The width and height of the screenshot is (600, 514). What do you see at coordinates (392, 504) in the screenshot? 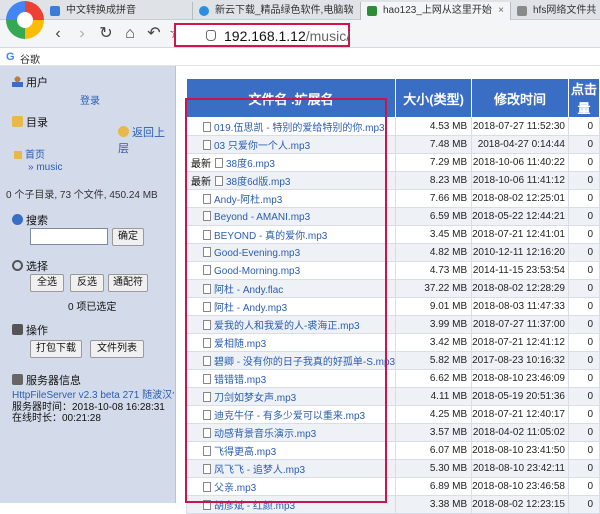
I see `table-row: 胡彦斌 - 红颜.mp3 3.38 MB 2018-08-02 12:23:15 0` at bounding box center [392, 504].